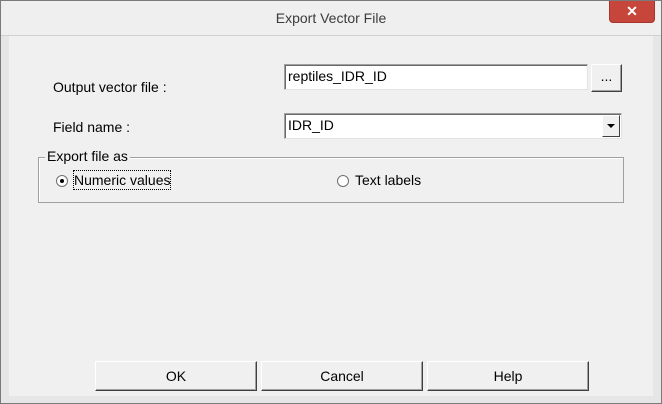 The height and width of the screenshot is (404, 662). I want to click on help-label: Help, so click(508, 376).